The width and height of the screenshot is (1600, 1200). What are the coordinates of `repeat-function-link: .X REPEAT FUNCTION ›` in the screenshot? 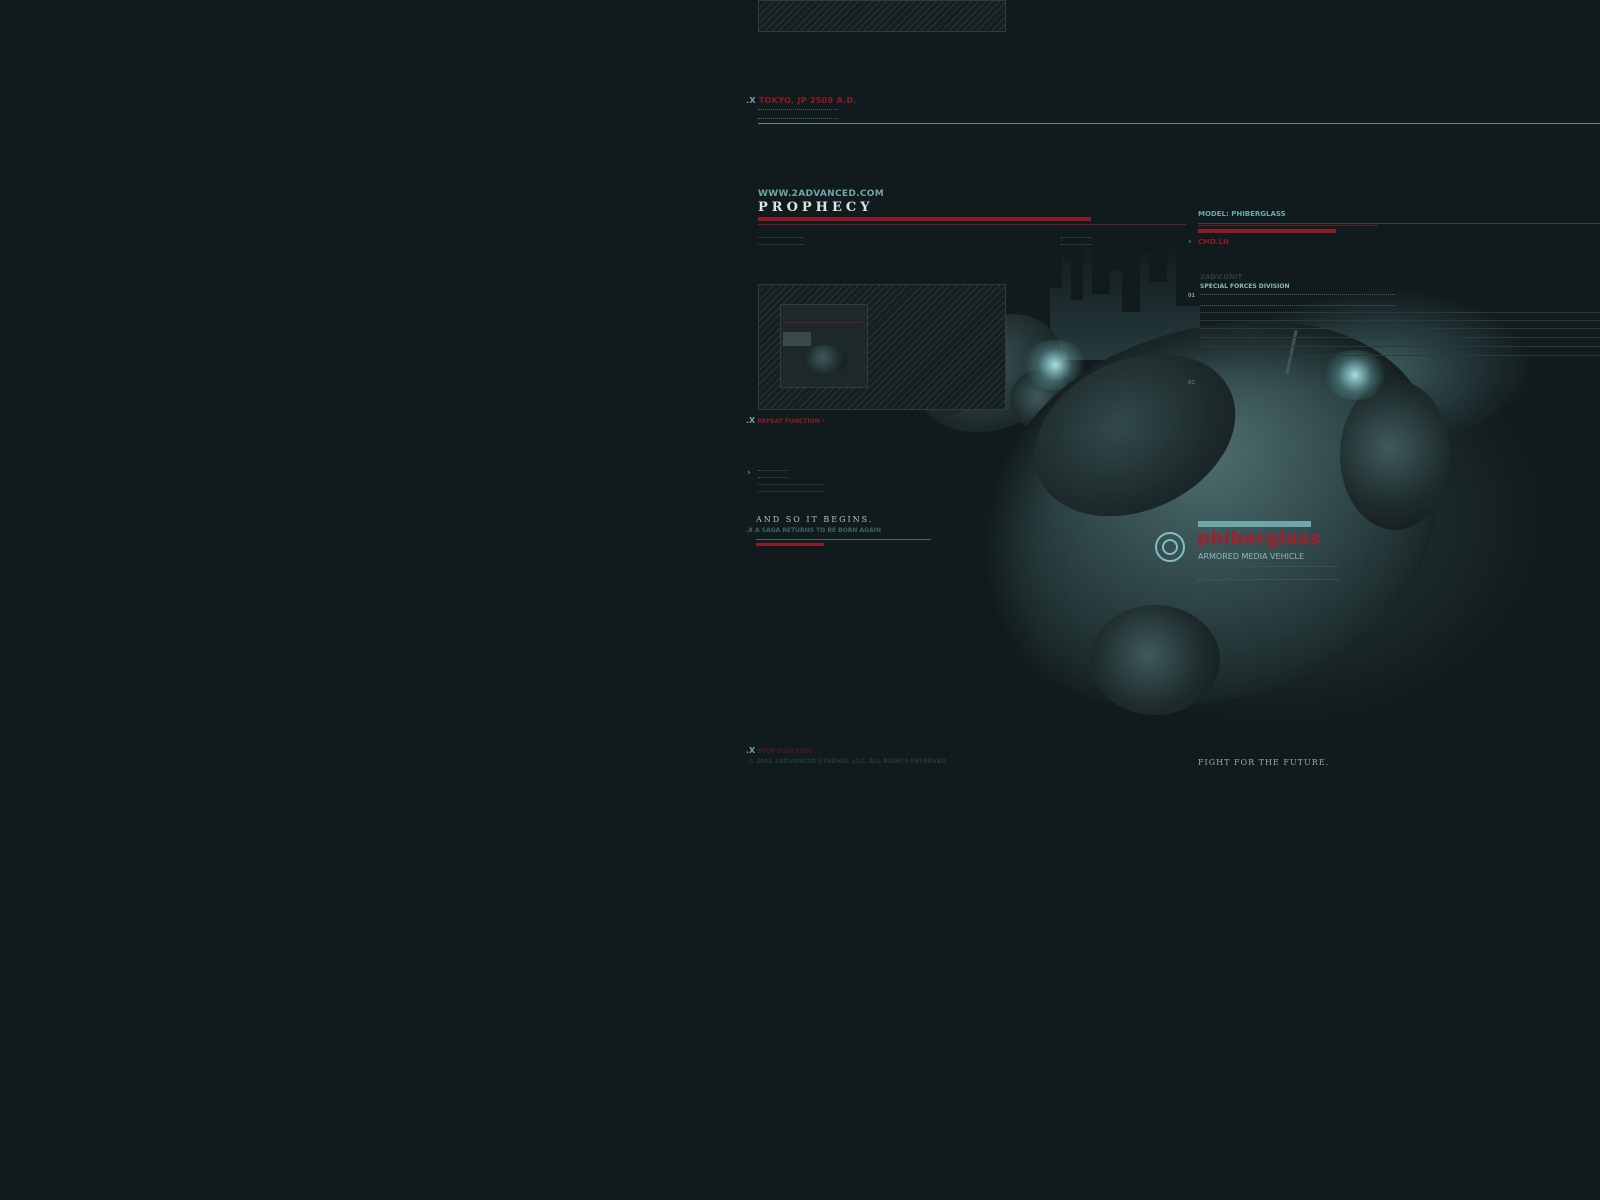 It's located at (785, 420).